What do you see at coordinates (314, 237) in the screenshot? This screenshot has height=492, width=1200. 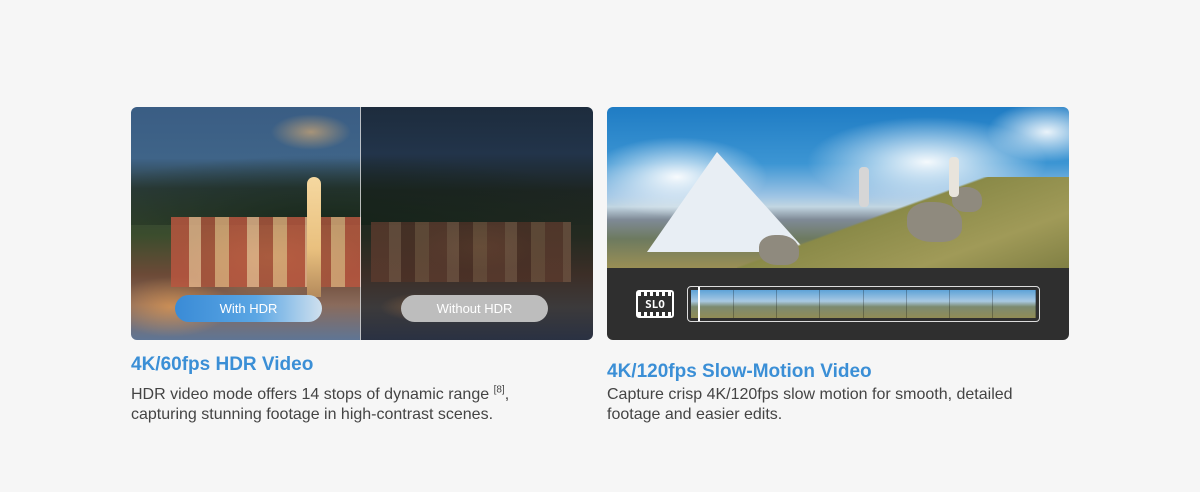 I see `church-tower` at bounding box center [314, 237].